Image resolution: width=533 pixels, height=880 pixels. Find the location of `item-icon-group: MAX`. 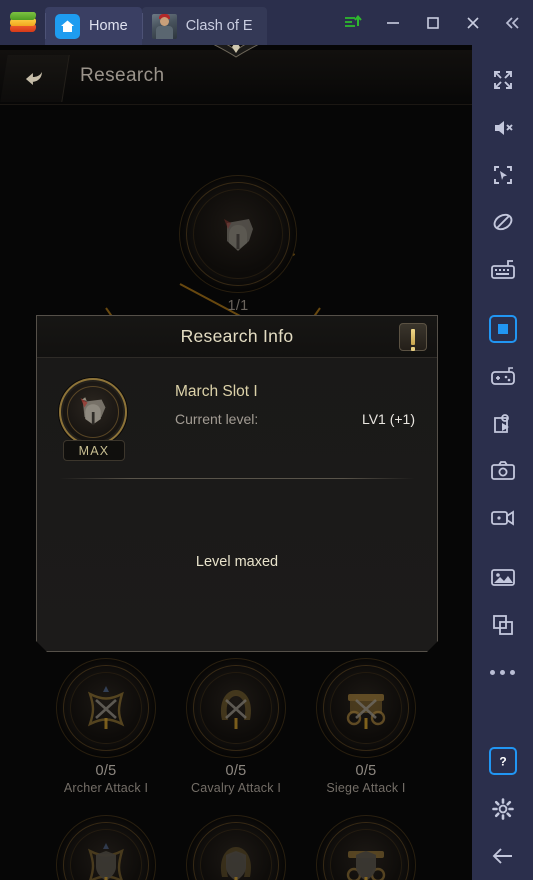

item-icon-group: MAX is located at coordinates (94, 419).